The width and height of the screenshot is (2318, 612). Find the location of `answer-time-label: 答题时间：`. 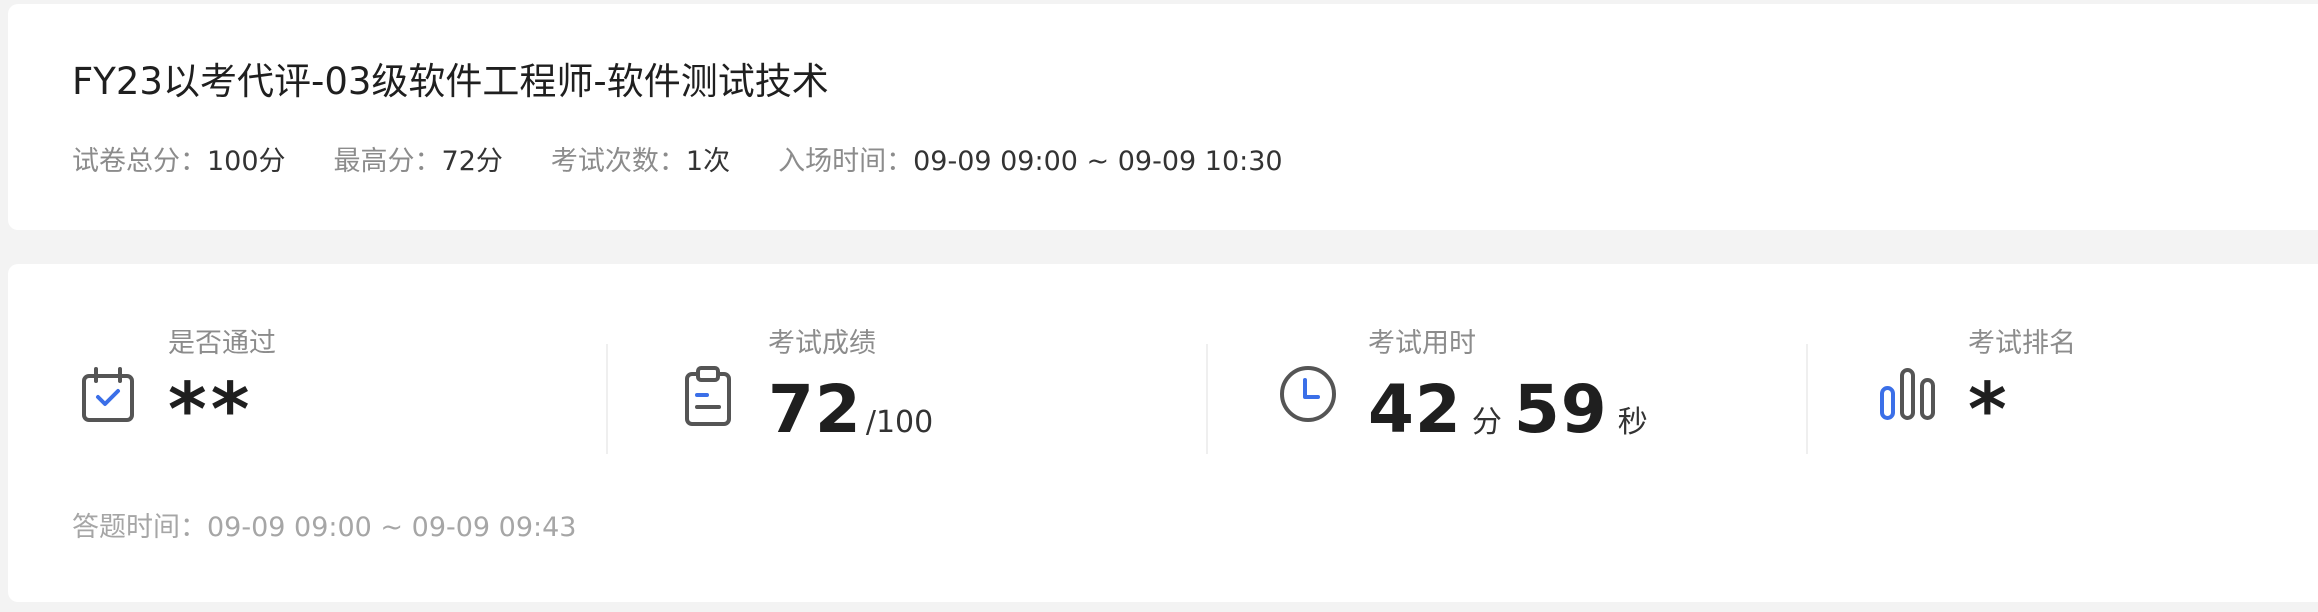

answer-time-label: 答题时间： is located at coordinates (139, 527).